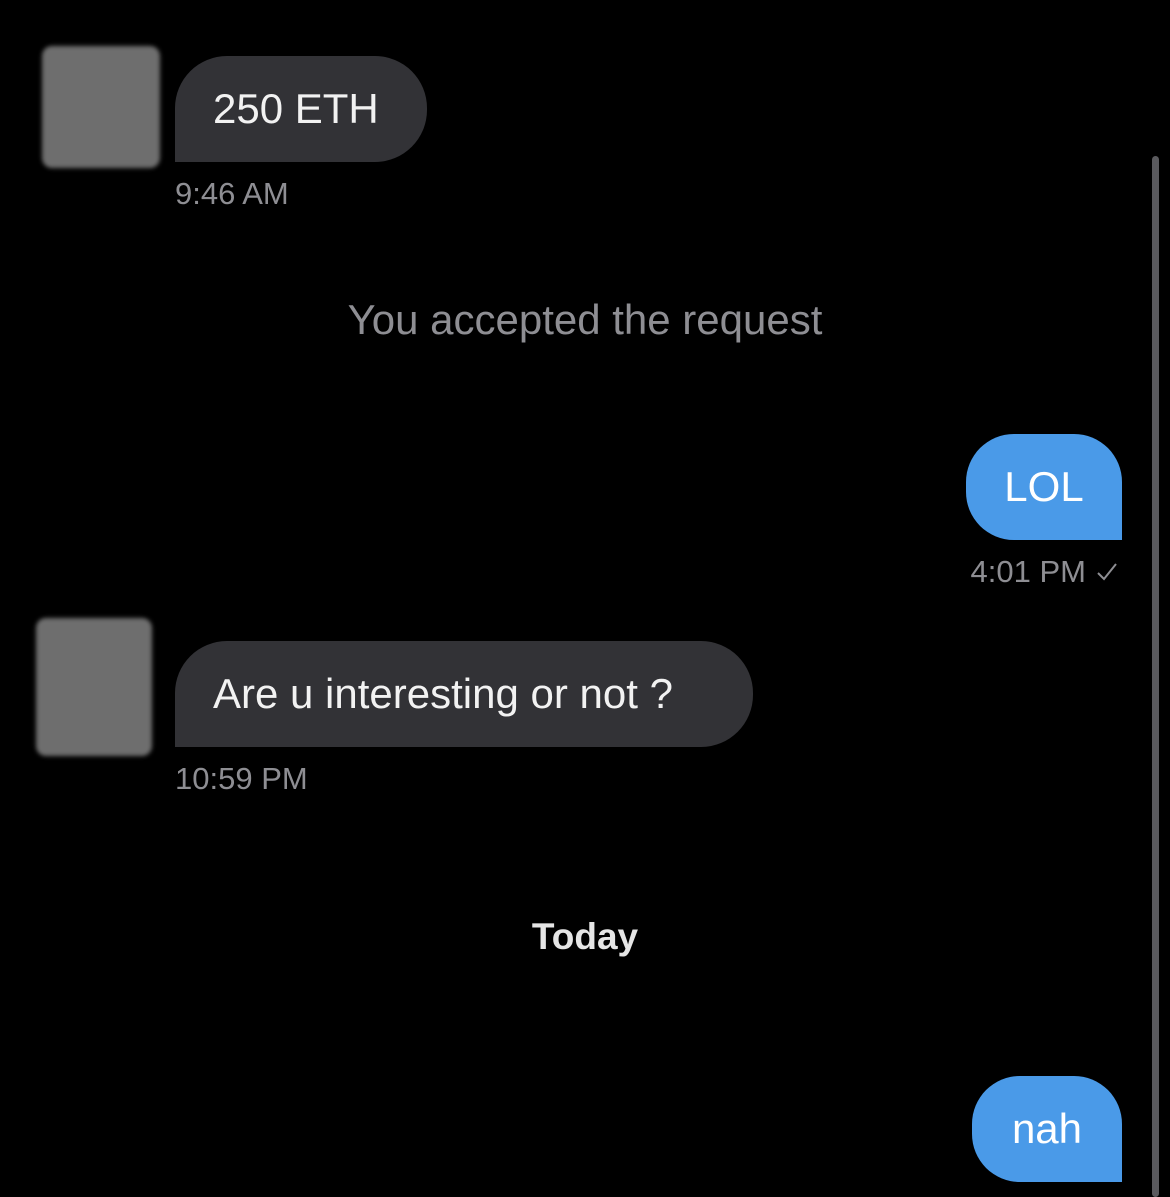 Image resolution: width=1170 pixels, height=1197 pixels. I want to click on message-text: 250 ETH, so click(296, 108).